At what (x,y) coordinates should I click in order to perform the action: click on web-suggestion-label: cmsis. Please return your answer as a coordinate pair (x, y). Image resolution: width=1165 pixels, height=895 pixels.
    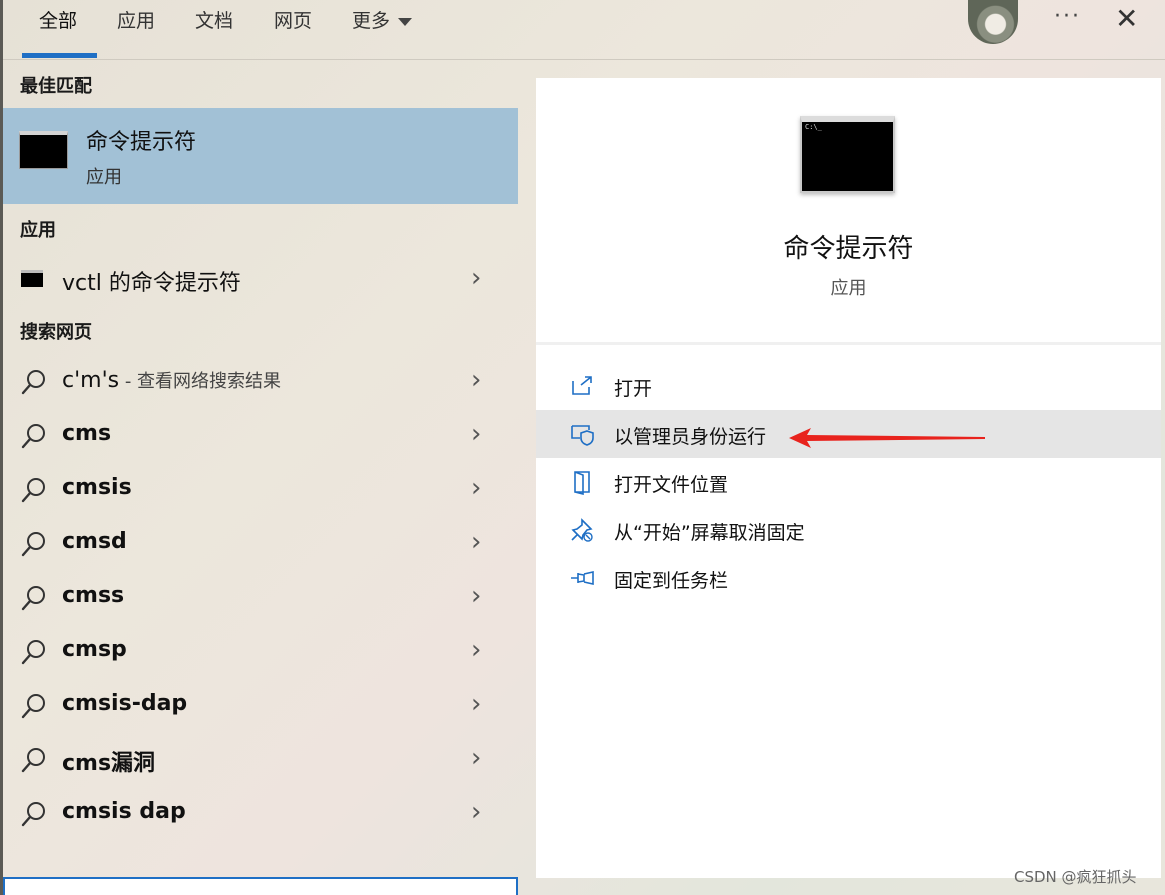
    Looking at the image, I should click on (97, 487).